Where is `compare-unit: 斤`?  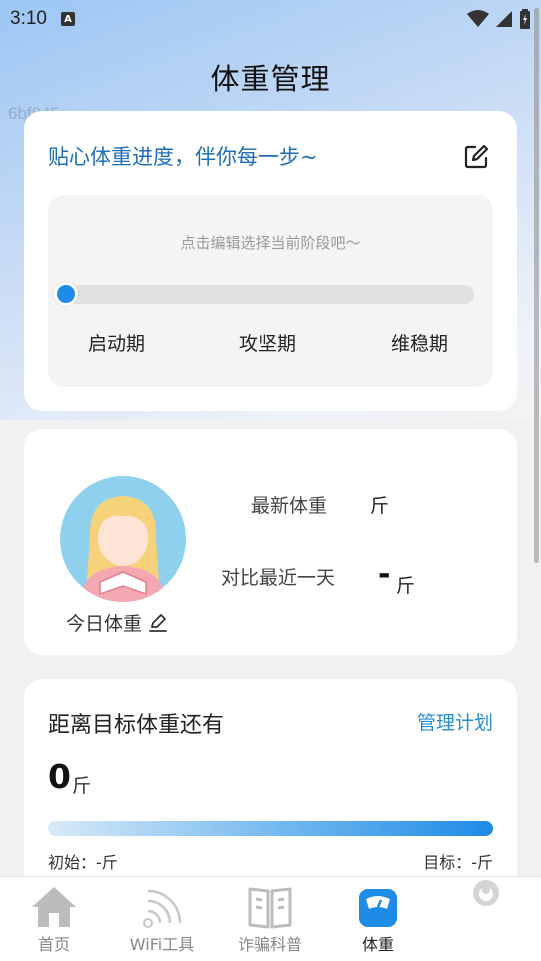
compare-unit: 斤 is located at coordinates (406, 586).